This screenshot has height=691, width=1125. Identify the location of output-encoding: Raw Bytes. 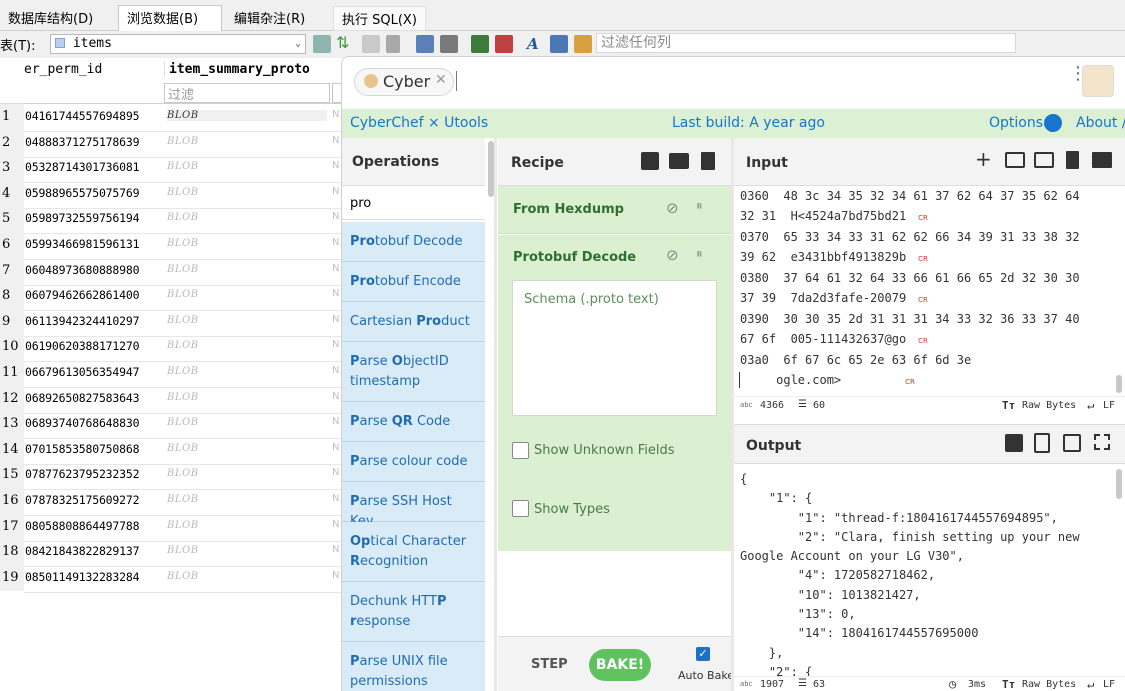
(1049, 684).